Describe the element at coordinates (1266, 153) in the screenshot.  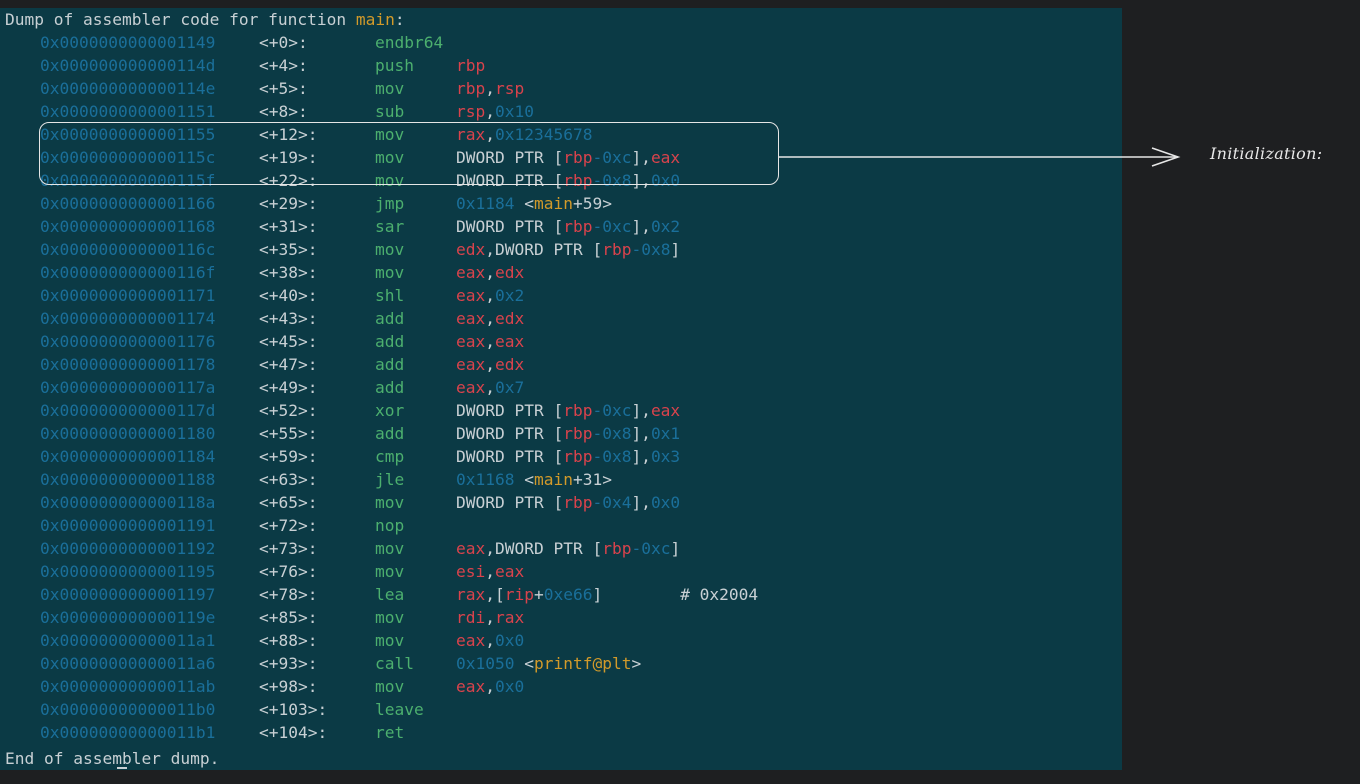
I see `annotation-label: Initialization:` at that location.